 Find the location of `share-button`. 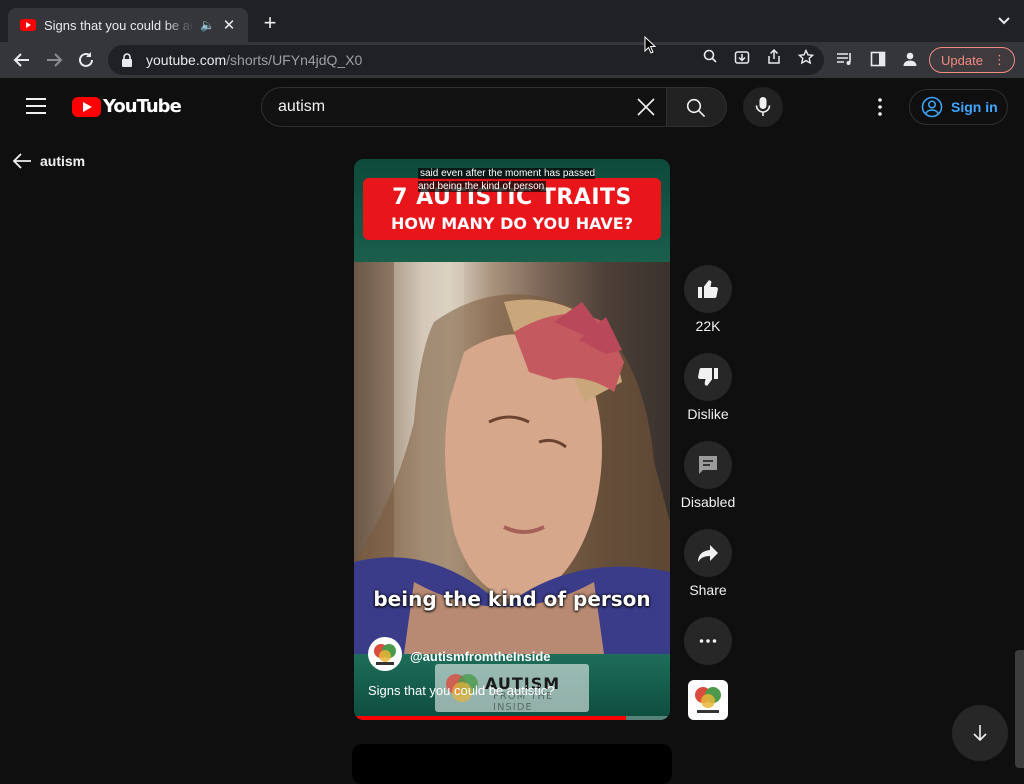

share-button is located at coordinates (708, 553).